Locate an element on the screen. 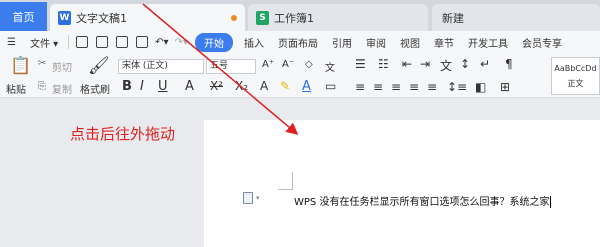 The height and width of the screenshot is (247, 600). file-menu-label: 文件 is located at coordinates (39, 44).